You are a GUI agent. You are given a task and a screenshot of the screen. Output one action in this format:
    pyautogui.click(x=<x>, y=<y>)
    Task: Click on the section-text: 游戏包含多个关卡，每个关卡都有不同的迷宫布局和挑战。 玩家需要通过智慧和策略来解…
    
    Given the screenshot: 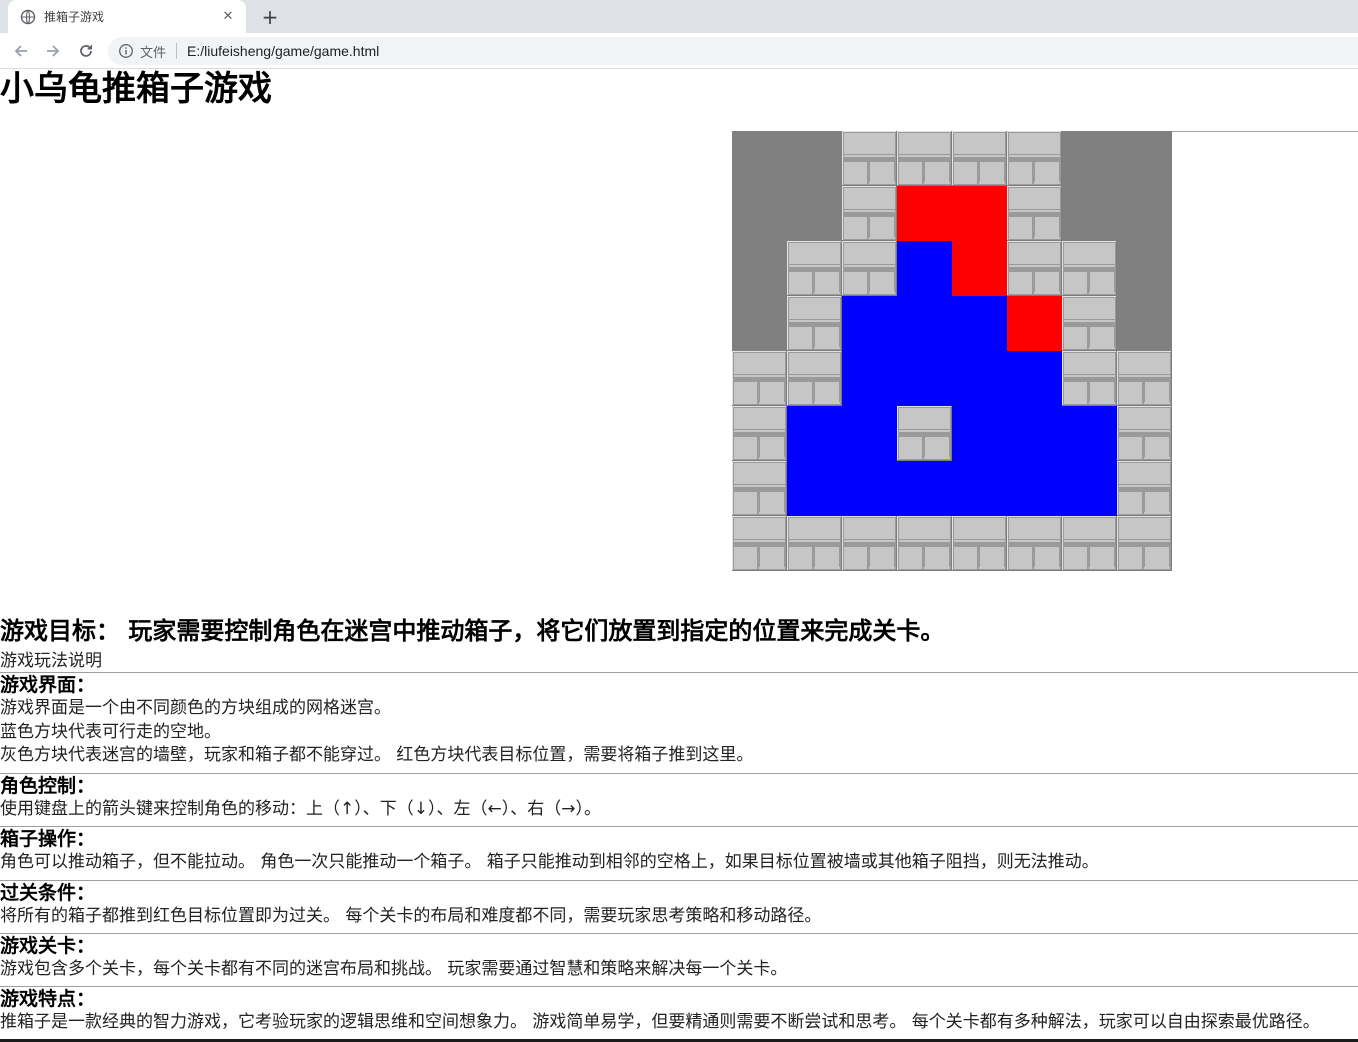 What is the action you would take?
    pyautogui.click(x=394, y=969)
    